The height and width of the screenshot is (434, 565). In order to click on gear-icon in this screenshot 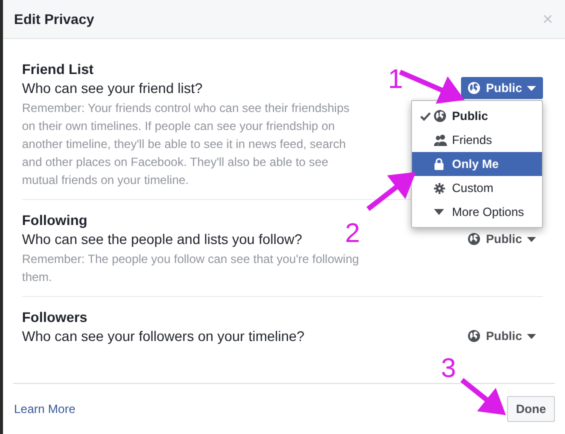, I will do `click(439, 188)`.